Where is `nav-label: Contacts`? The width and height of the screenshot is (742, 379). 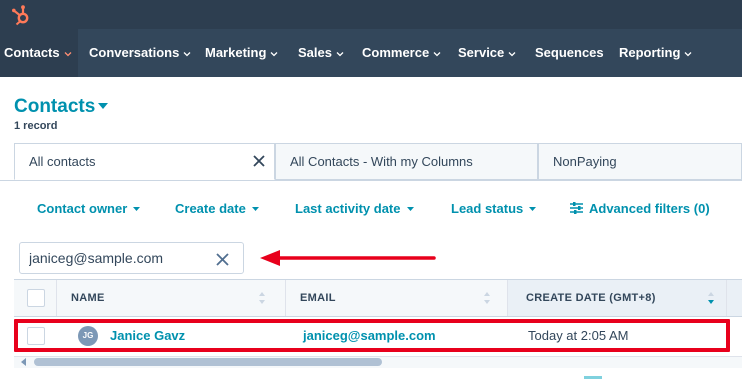 nav-label: Contacts is located at coordinates (32, 52).